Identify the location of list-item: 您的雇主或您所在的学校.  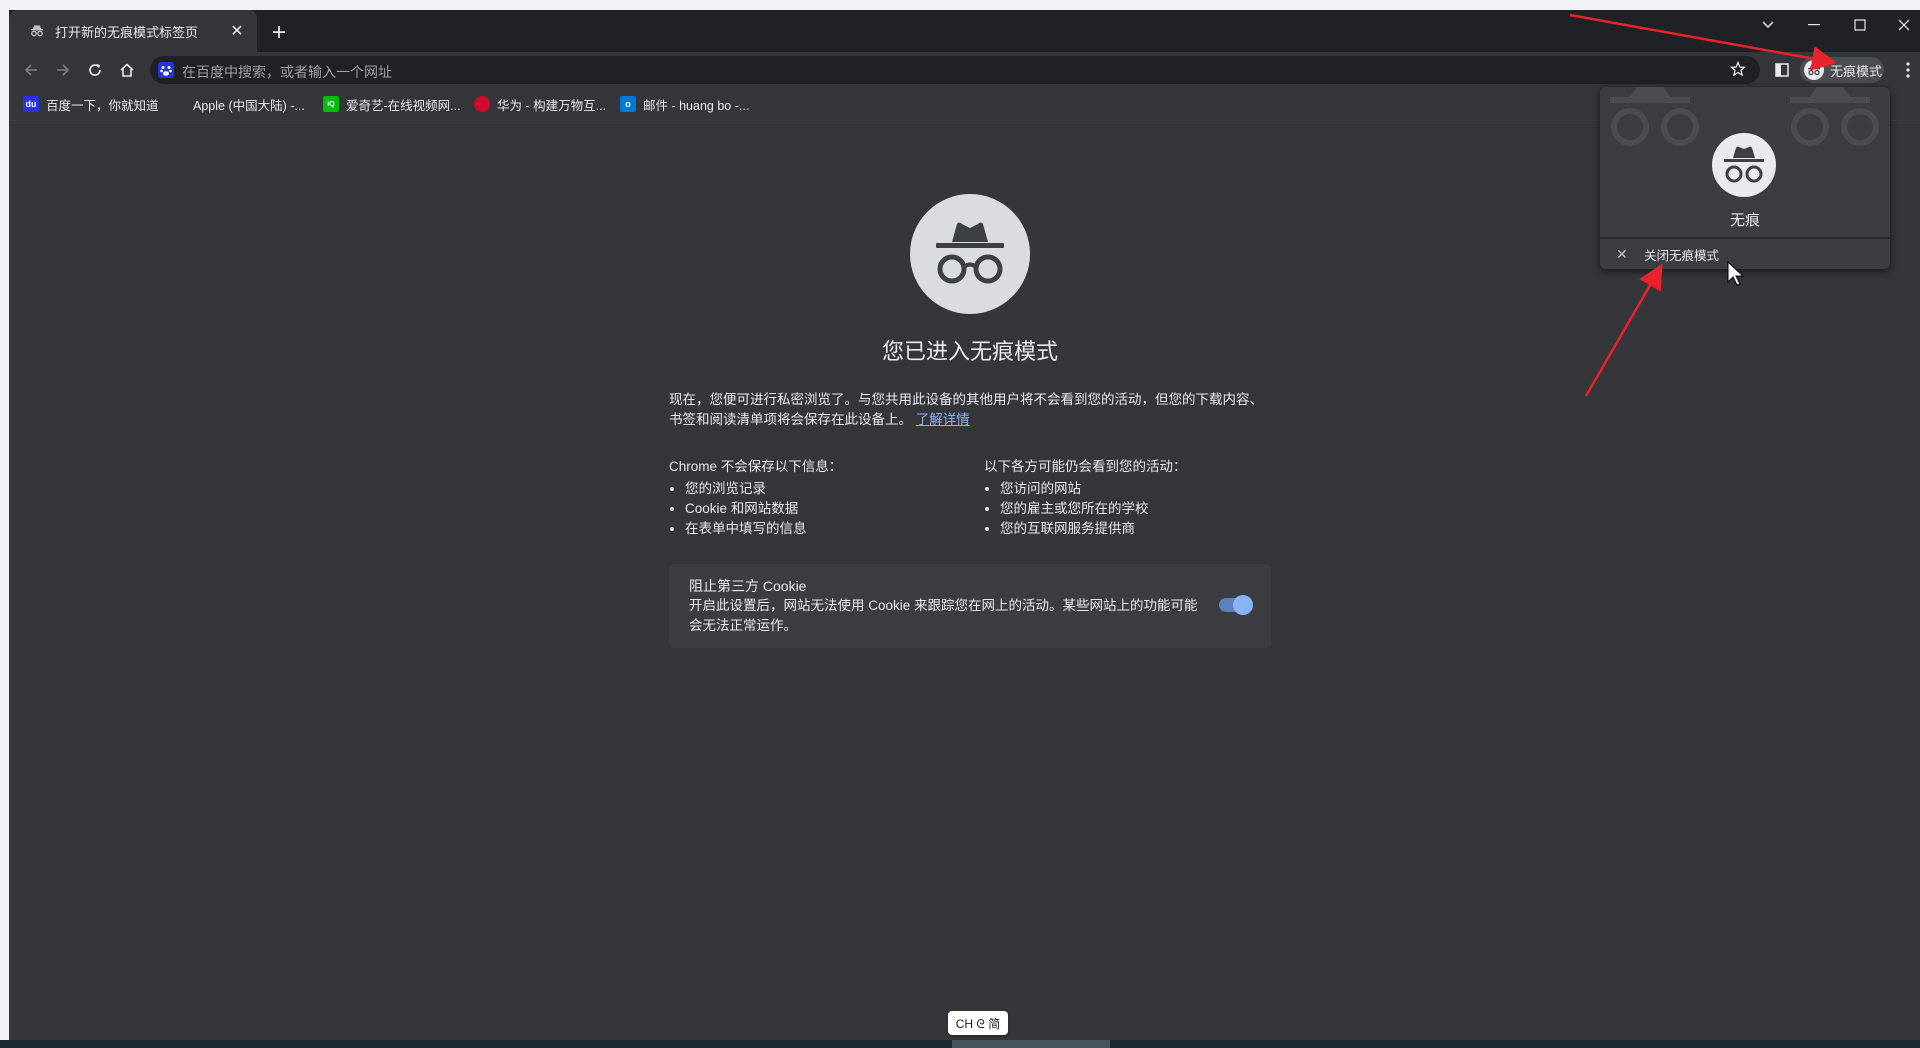
(1142, 509).